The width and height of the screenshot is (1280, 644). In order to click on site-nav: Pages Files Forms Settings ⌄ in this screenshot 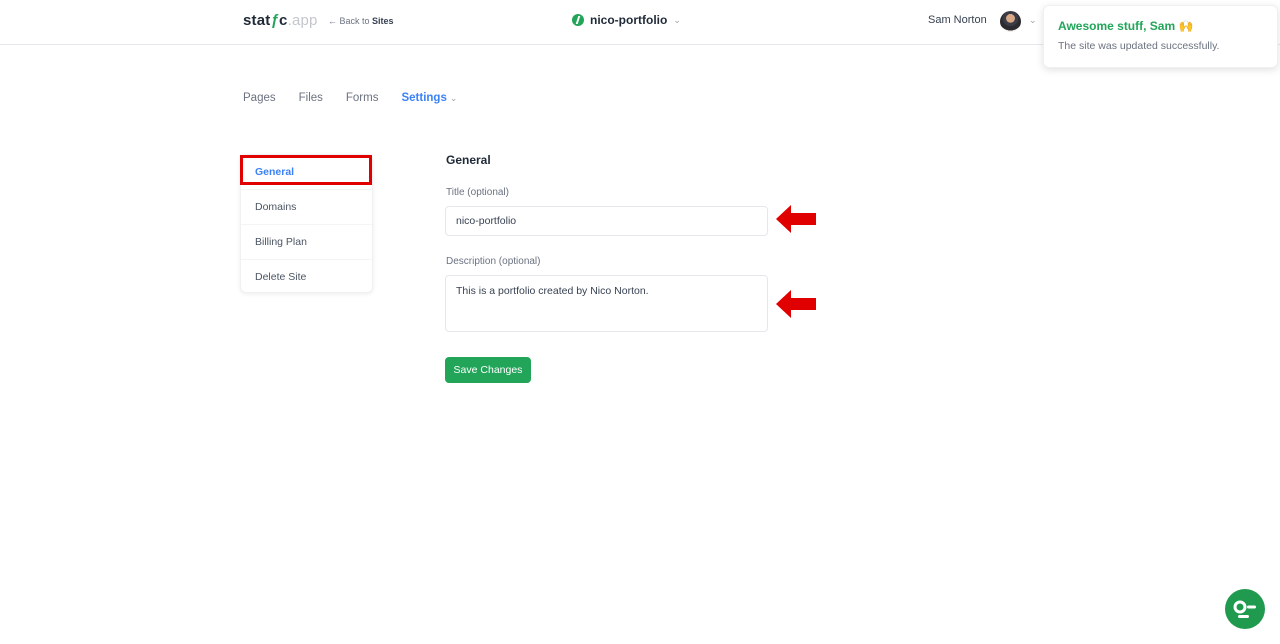, I will do `click(350, 98)`.